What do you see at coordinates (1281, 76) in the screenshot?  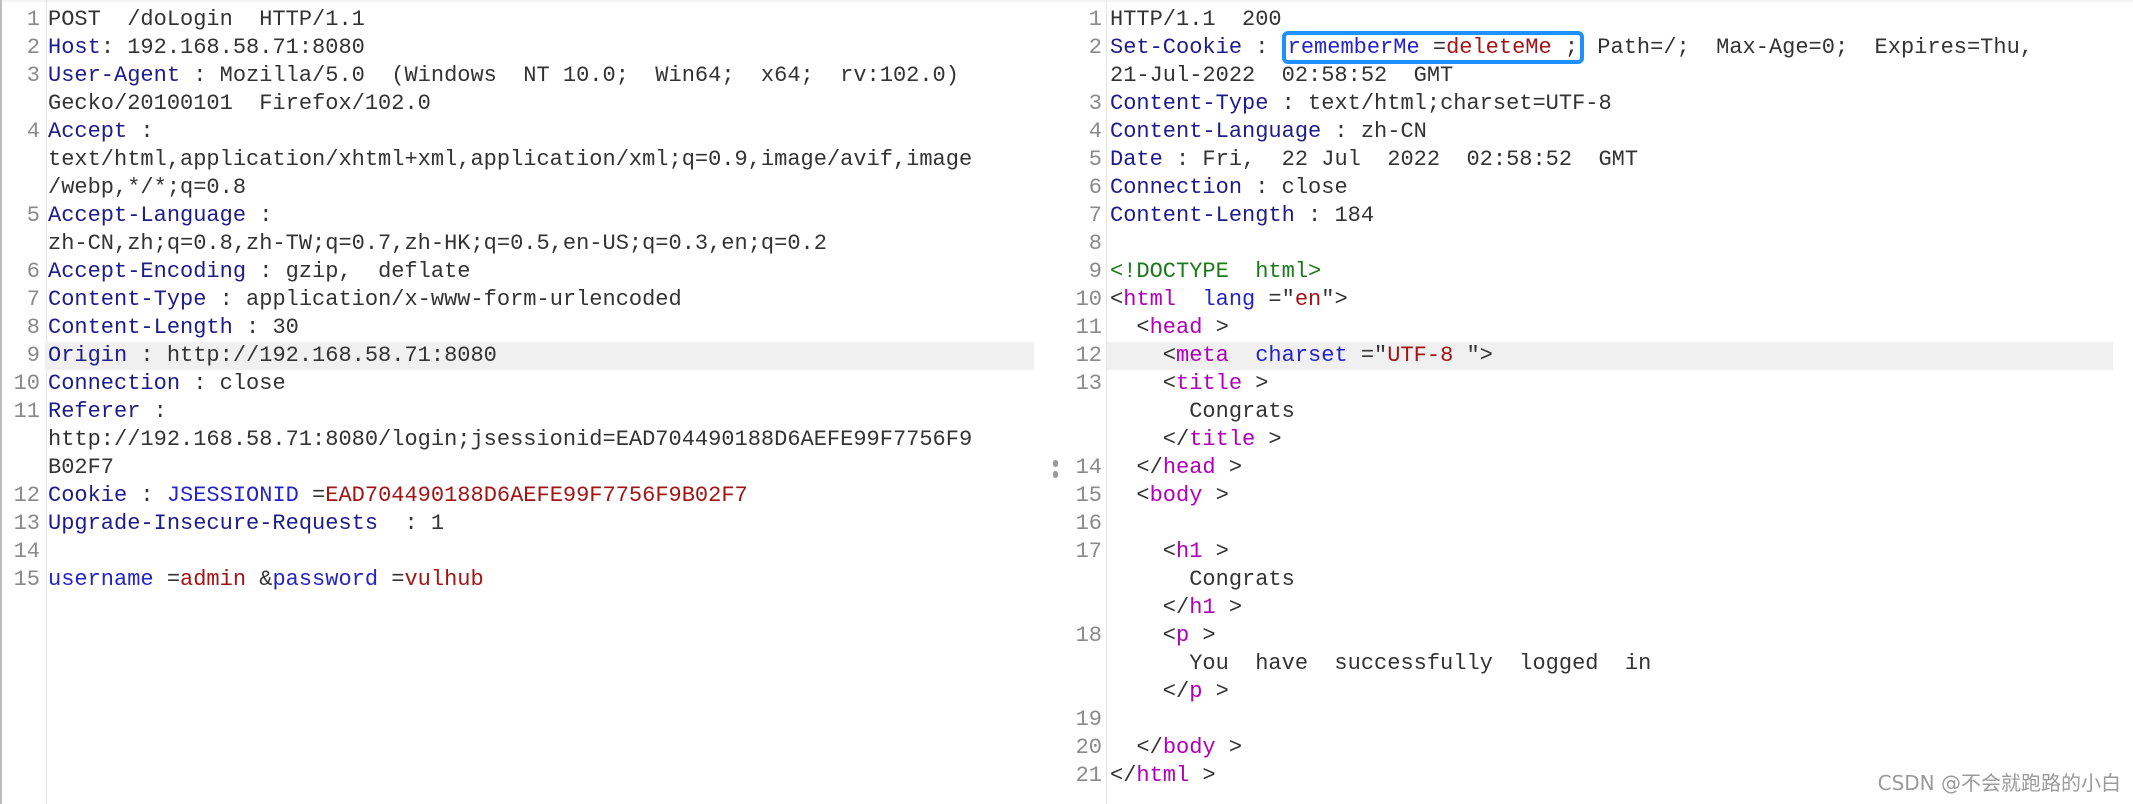 I see `line-text: 21-Jul-2022 02:58:52 GMT` at bounding box center [1281, 76].